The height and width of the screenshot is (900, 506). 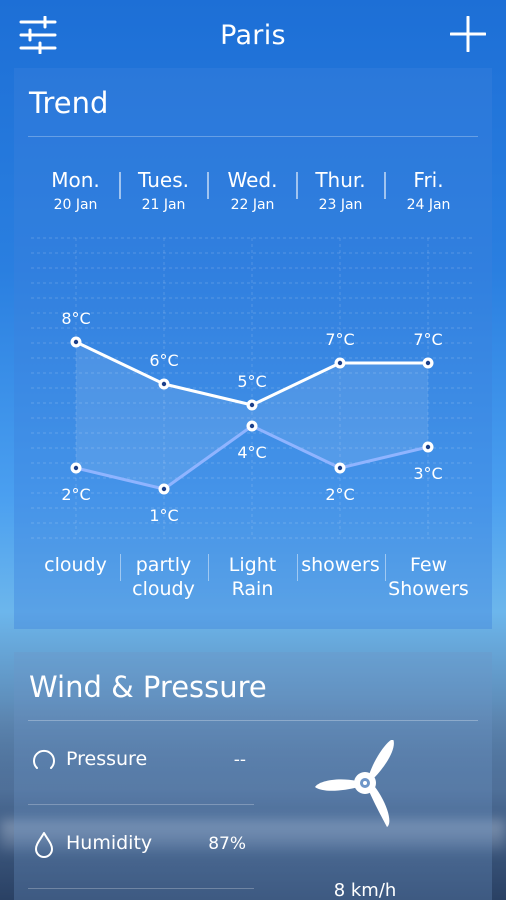 What do you see at coordinates (251, 452) in the screenshot?
I see `low-temperature-label: 4°C` at bounding box center [251, 452].